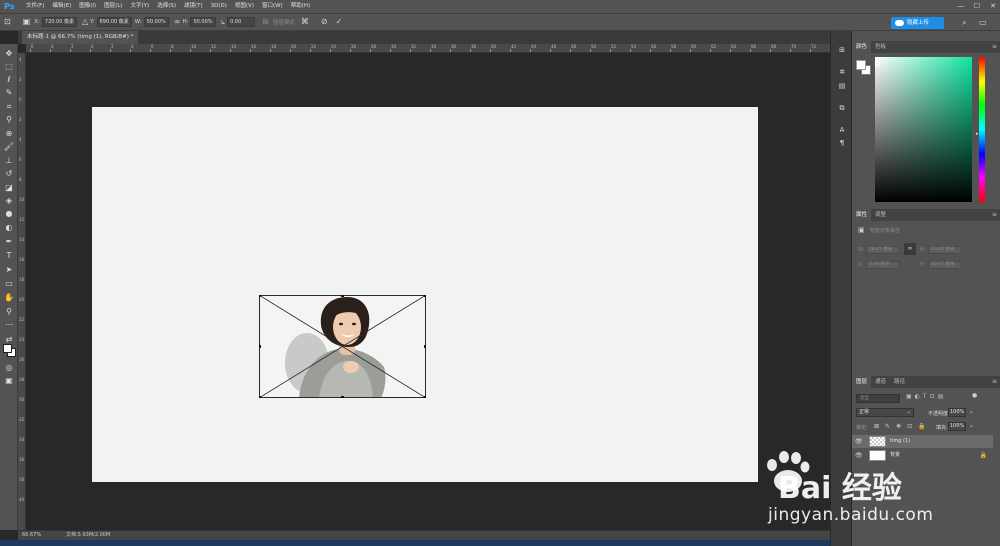  I want to click on blur-tool-icon: ●, so click(9, 214).